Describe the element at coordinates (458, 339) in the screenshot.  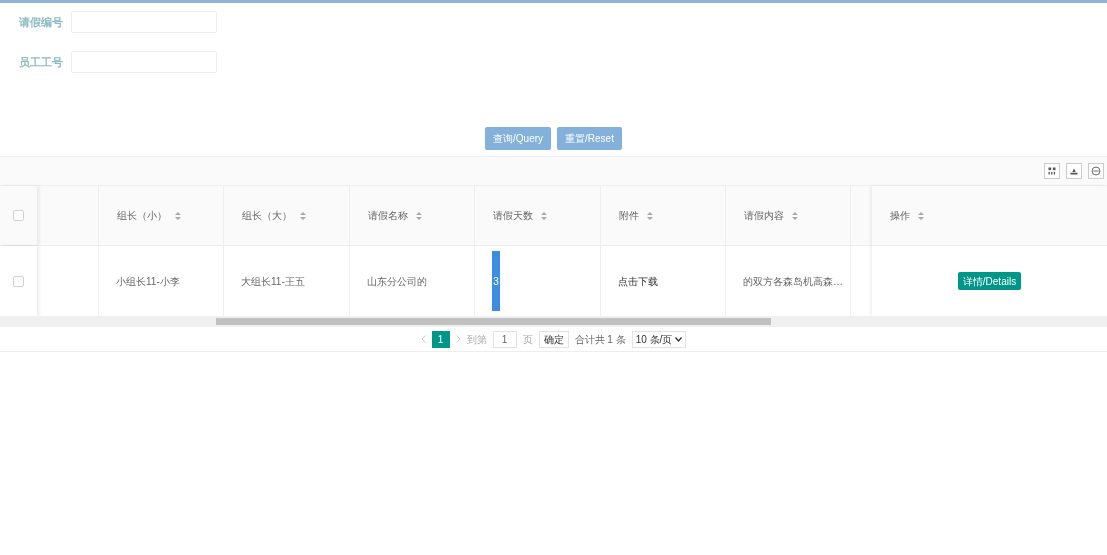
I see `next-page-icon` at that location.